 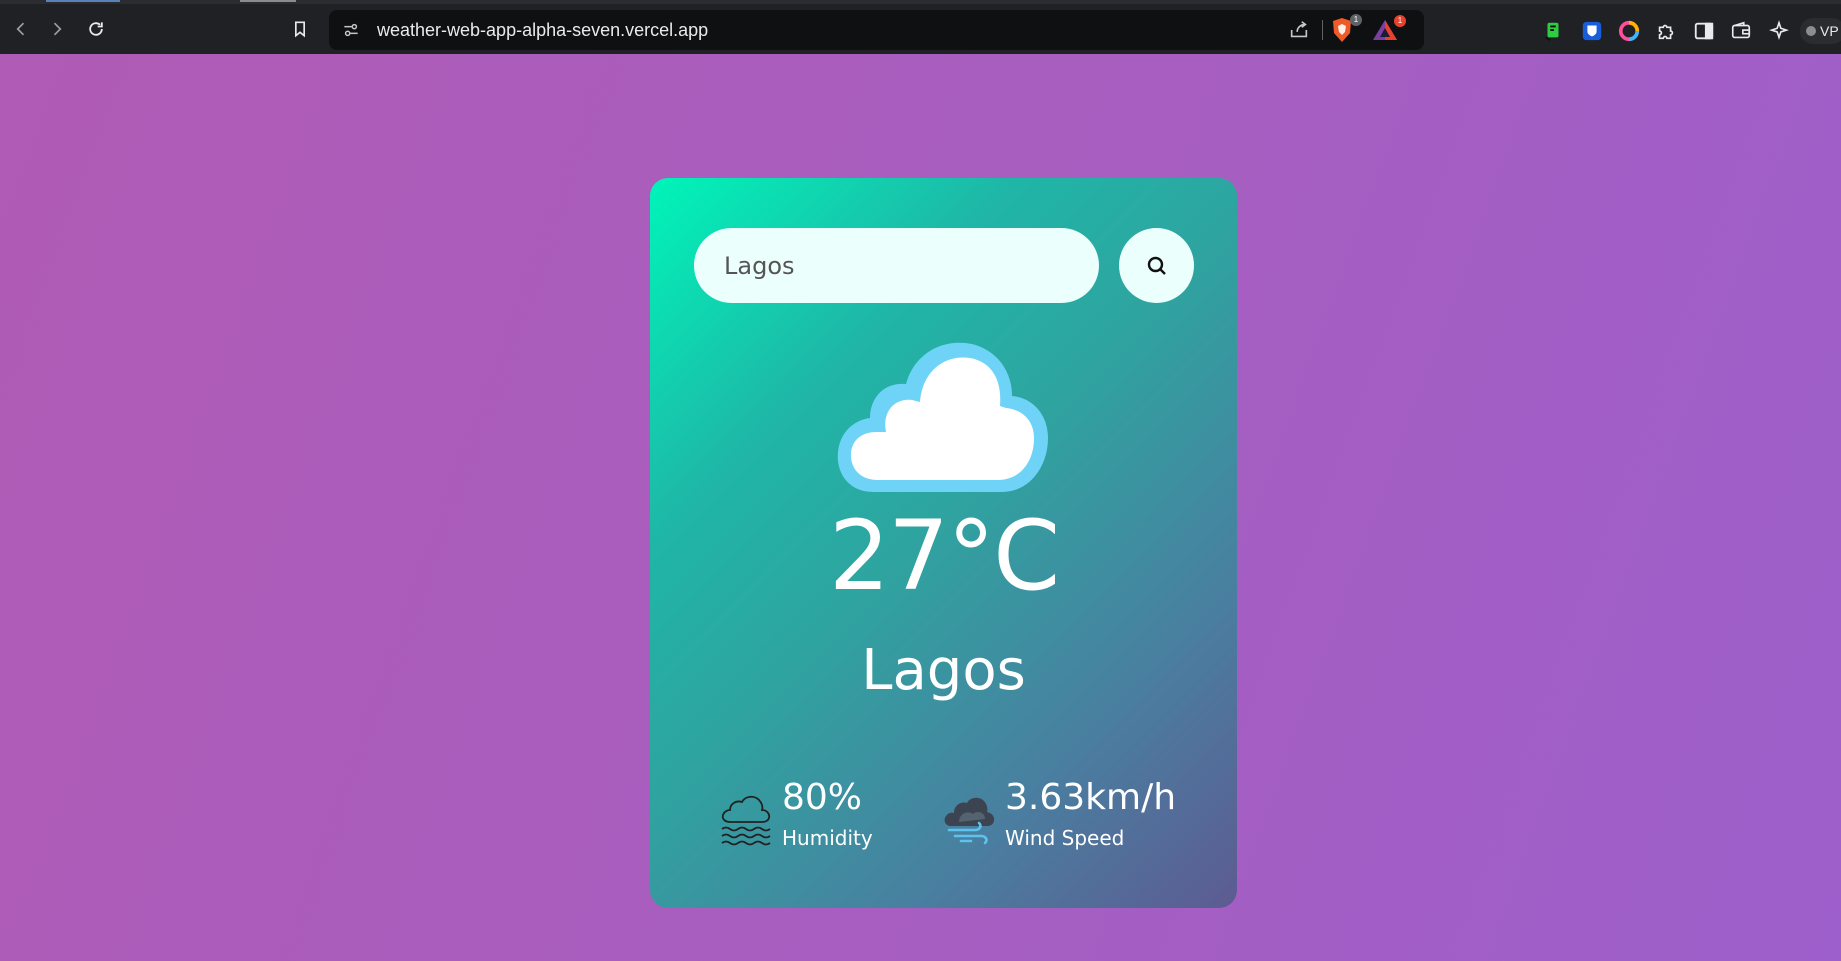 What do you see at coordinates (1829, 31) in the screenshot?
I see `vpn-label: VP` at bounding box center [1829, 31].